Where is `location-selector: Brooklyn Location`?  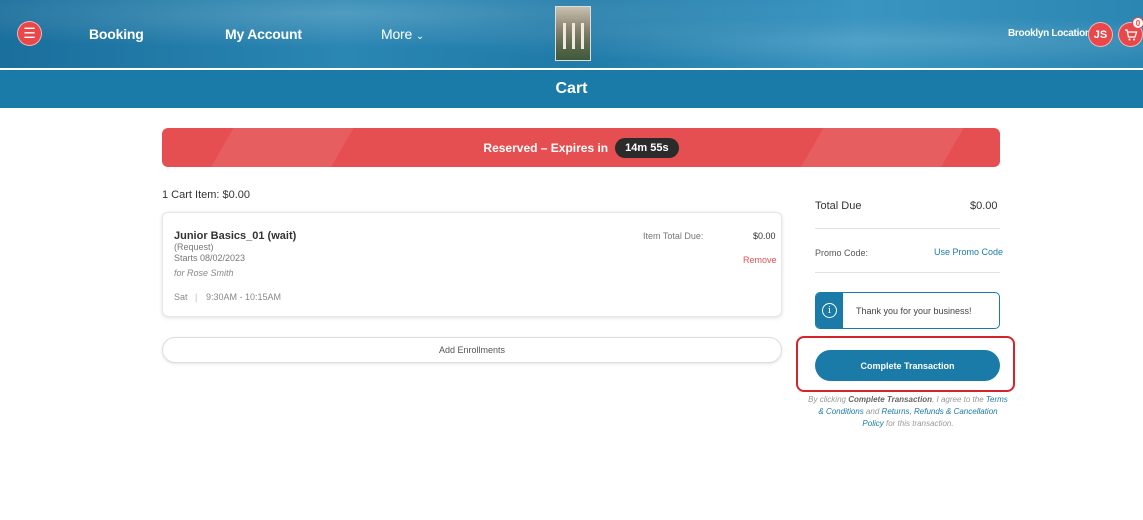
location-selector: Brooklyn Location is located at coordinates (1049, 33).